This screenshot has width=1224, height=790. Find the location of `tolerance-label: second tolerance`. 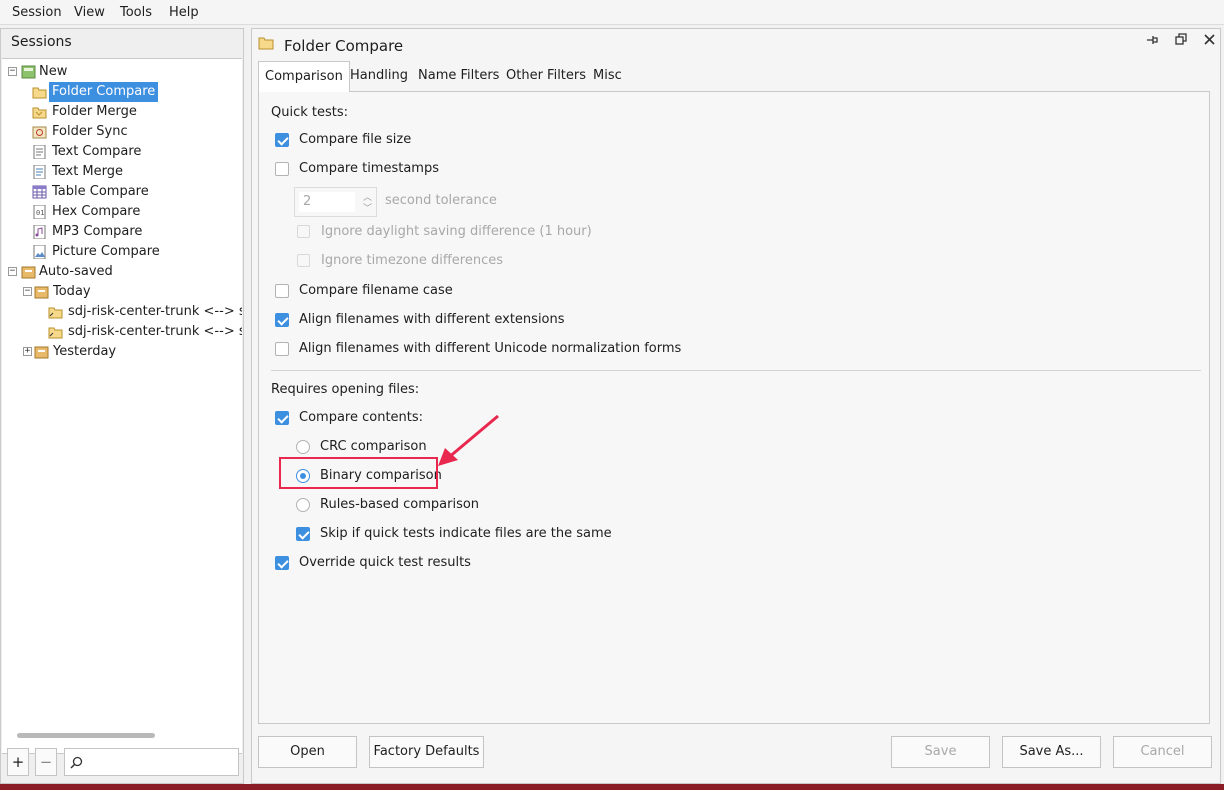

tolerance-label: second tolerance is located at coordinates (441, 200).